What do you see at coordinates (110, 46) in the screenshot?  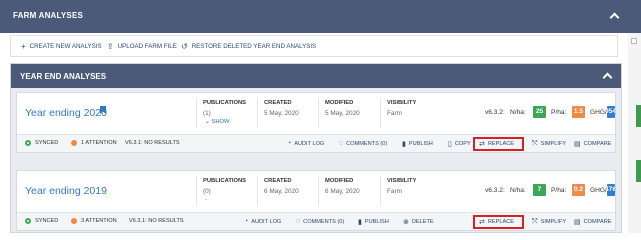 I see `upload-icon: ⇪` at bounding box center [110, 46].